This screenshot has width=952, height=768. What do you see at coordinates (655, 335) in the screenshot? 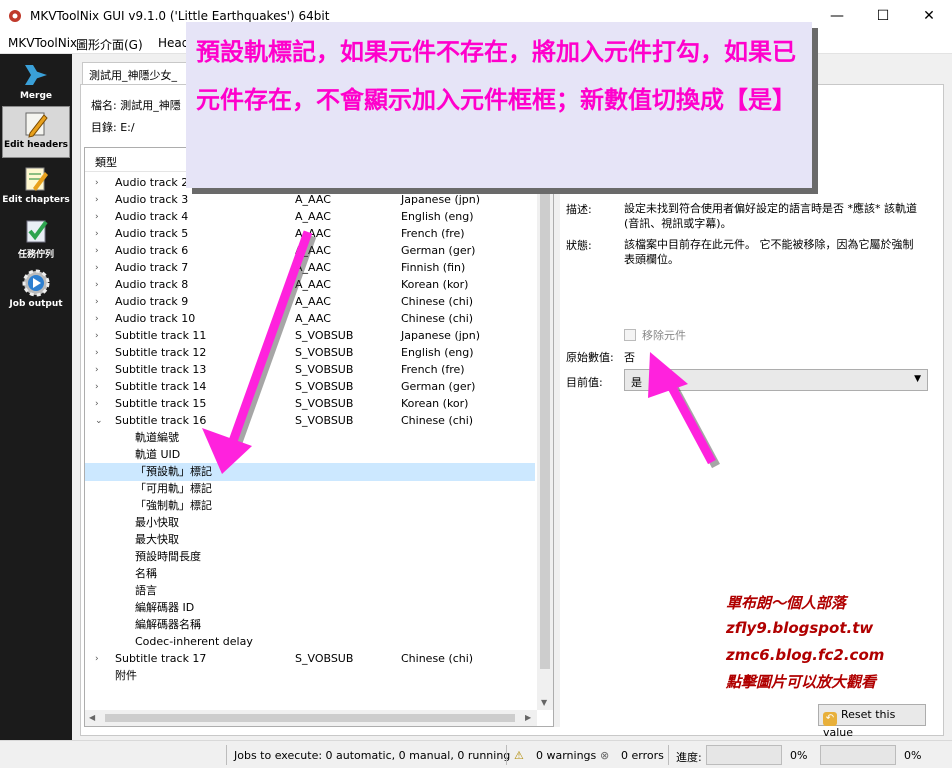
I see `remove-element-checkbox: 移除元件` at bounding box center [655, 335].